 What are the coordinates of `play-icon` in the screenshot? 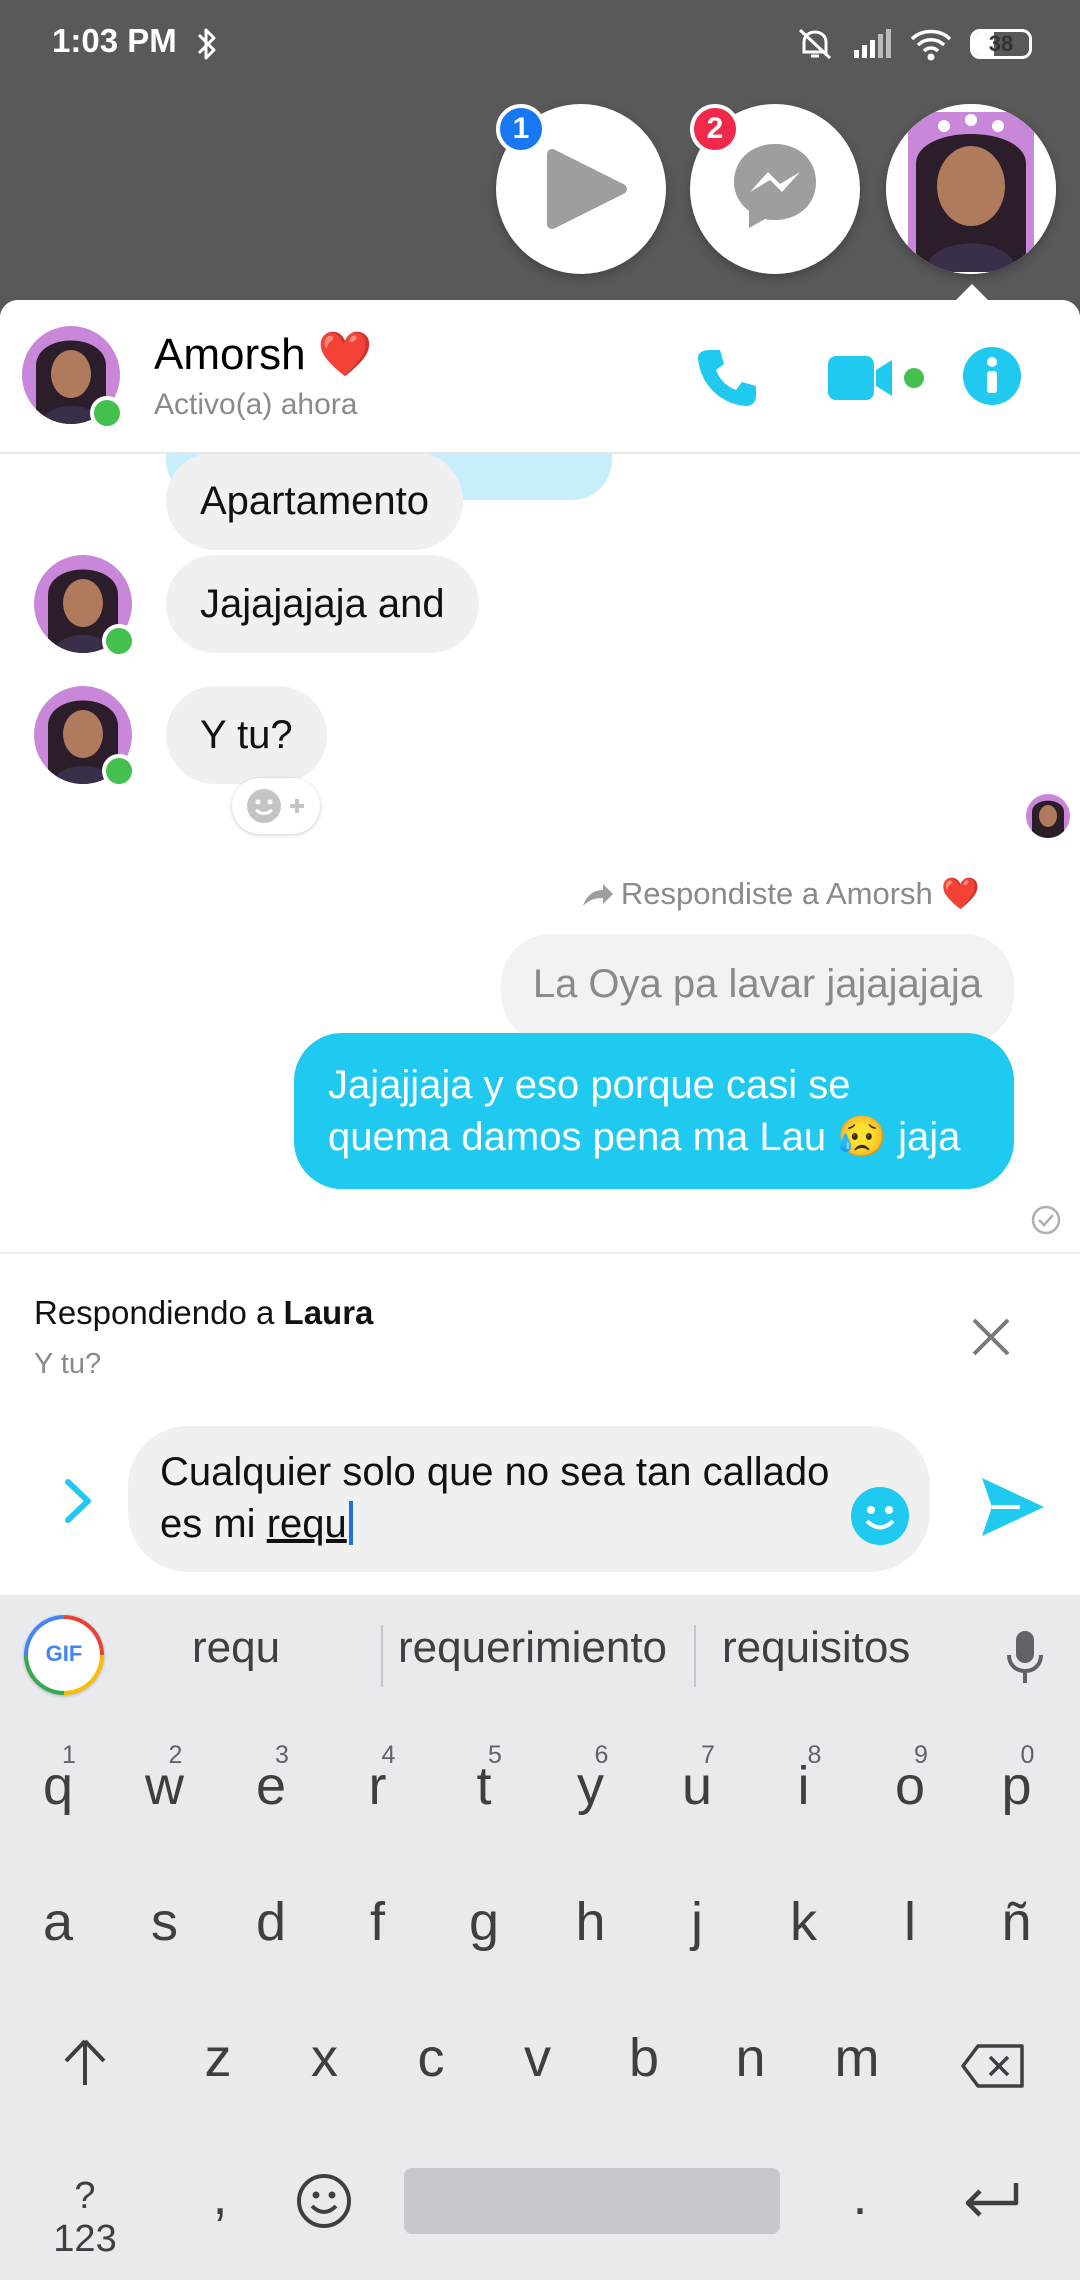 It's located at (587, 189).